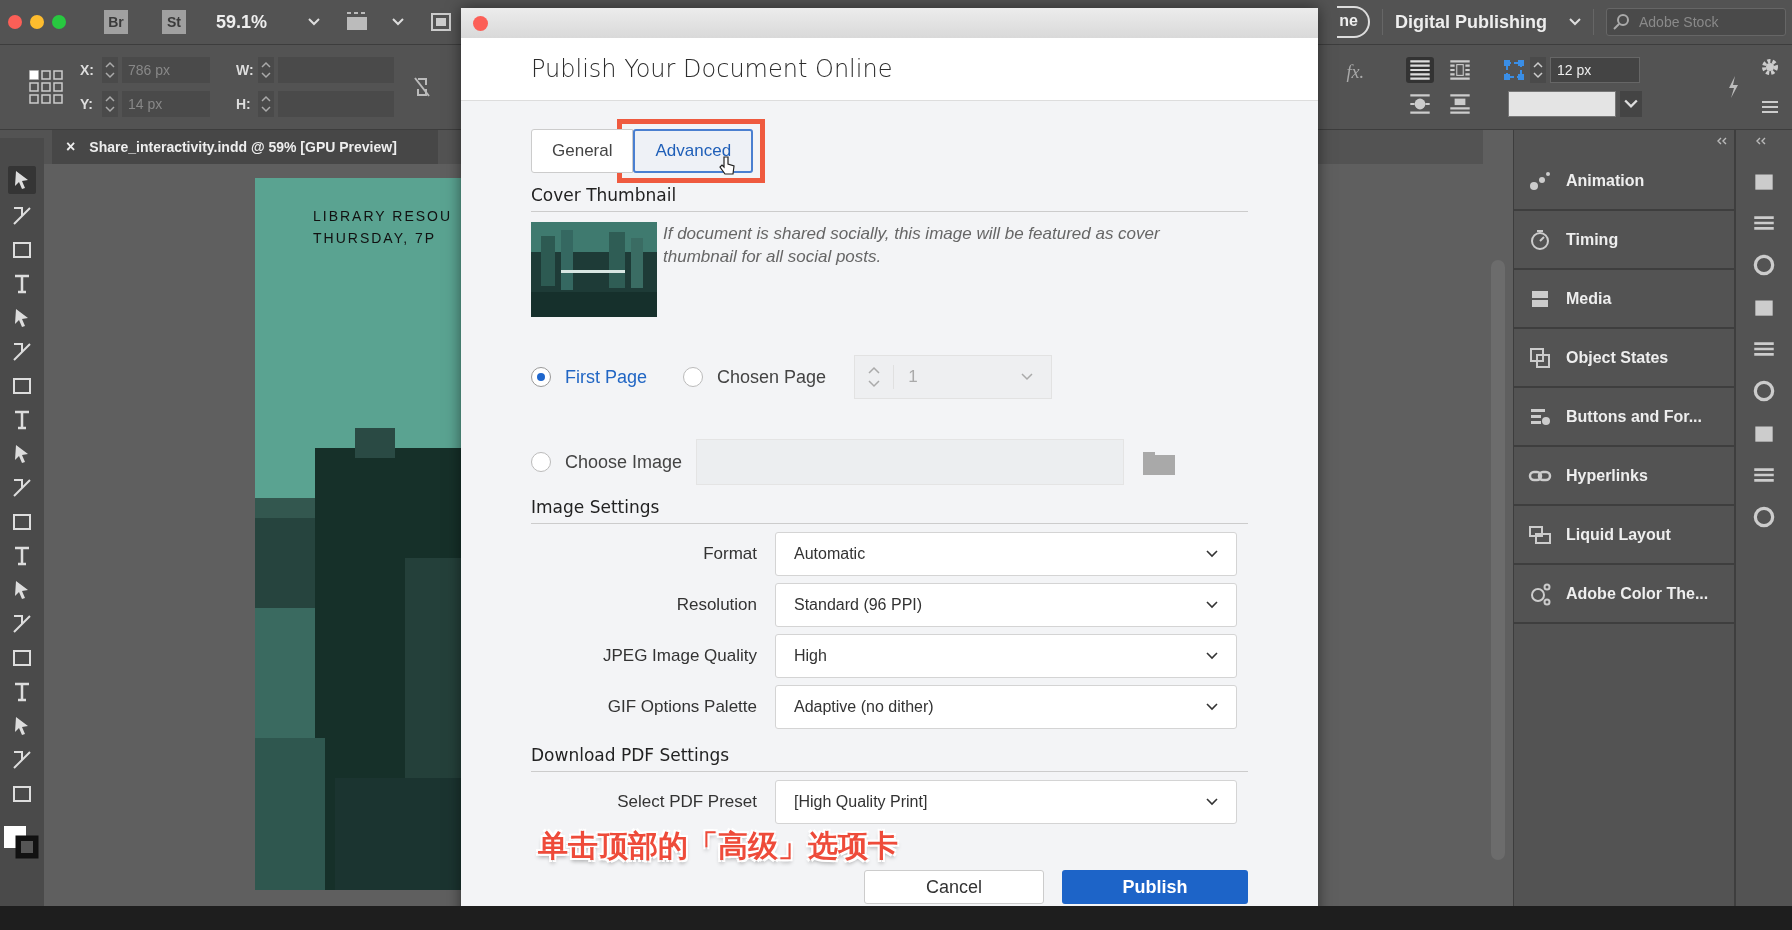 The height and width of the screenshot is (930, 1792). Describe the element at coordinates (772, 377) in the screenshot. I see `radio-label: Chosen Page` at that location.